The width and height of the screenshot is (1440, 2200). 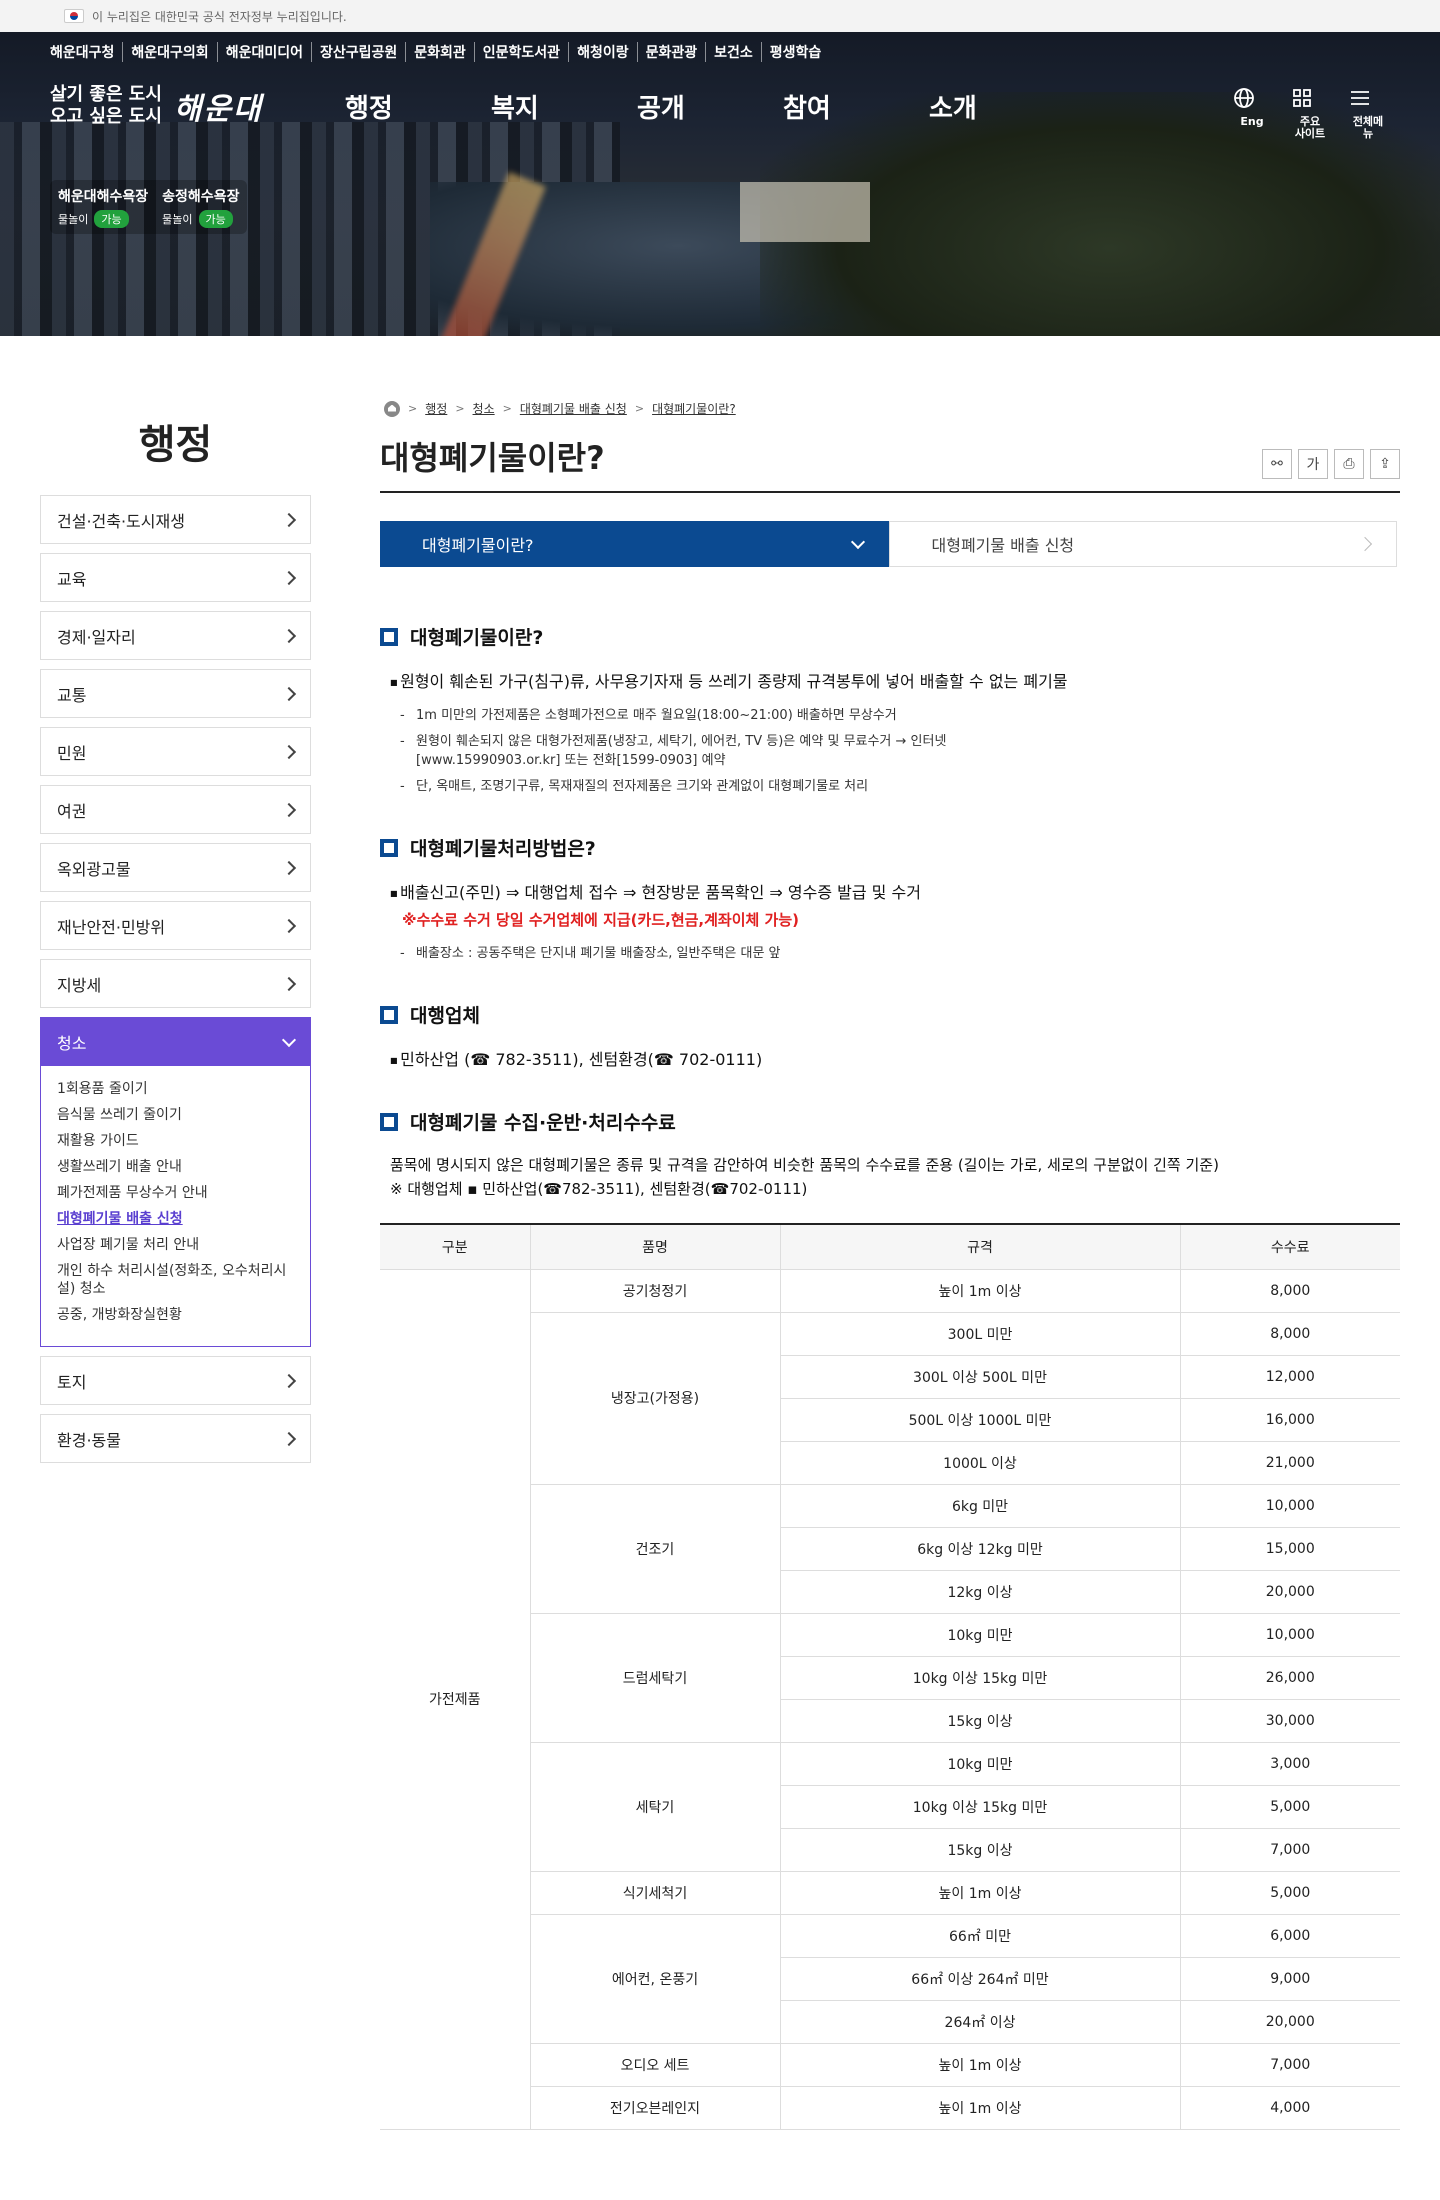 What do you see at coordinates (103, 207) in the screenshot?
I see `beach-haeundae: 해운대해수욕장 물놀이 가능` at bounding box center [103, 207].